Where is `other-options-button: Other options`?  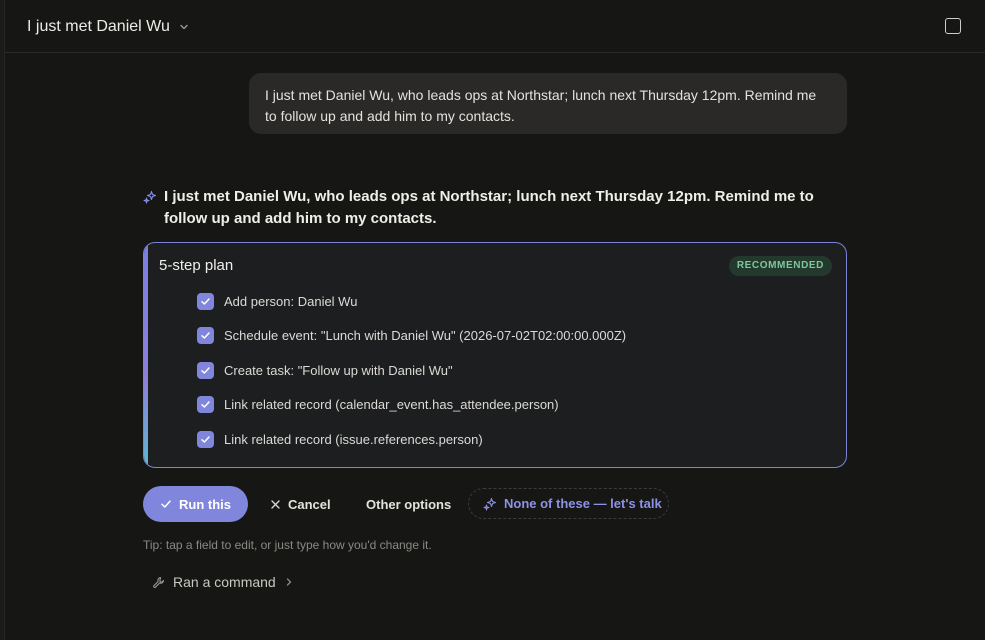
other-options-button: Other options is located at coordinates (408, 504).